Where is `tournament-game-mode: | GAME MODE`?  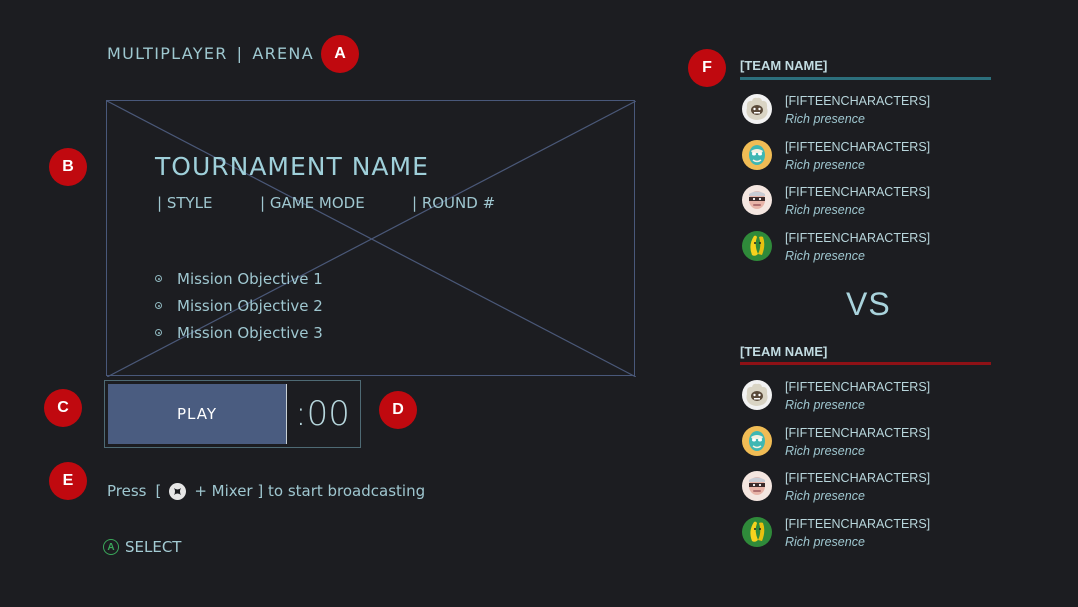
tournament-game-mode: | GAME MODE is located at coordinates (312, 203).